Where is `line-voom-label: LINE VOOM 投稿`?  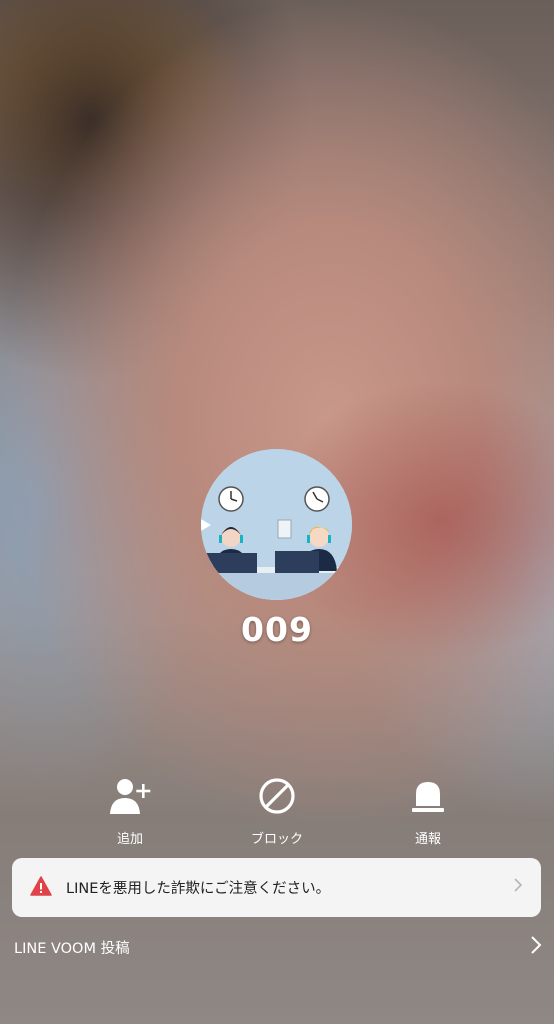
line-voom-label: LINE VOOM 投稿 is located at coordinates (72, 948).